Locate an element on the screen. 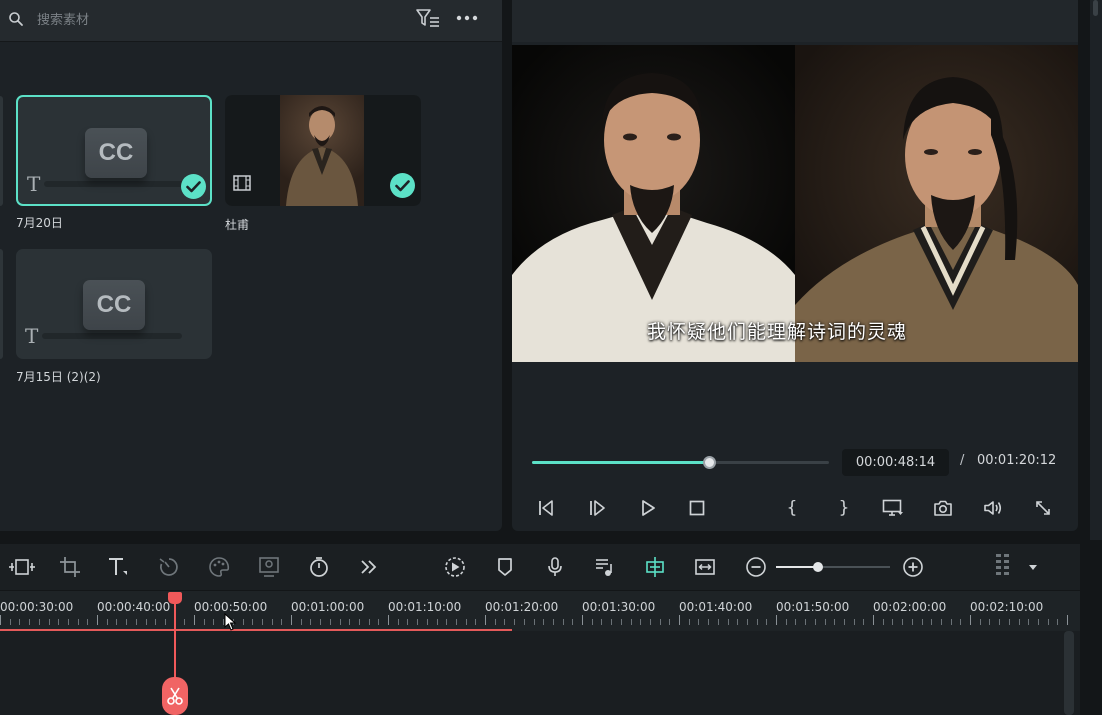 This screenshot has height=715, width=1102. search-input: 搜索素材 is located at coordinates (63, 18).